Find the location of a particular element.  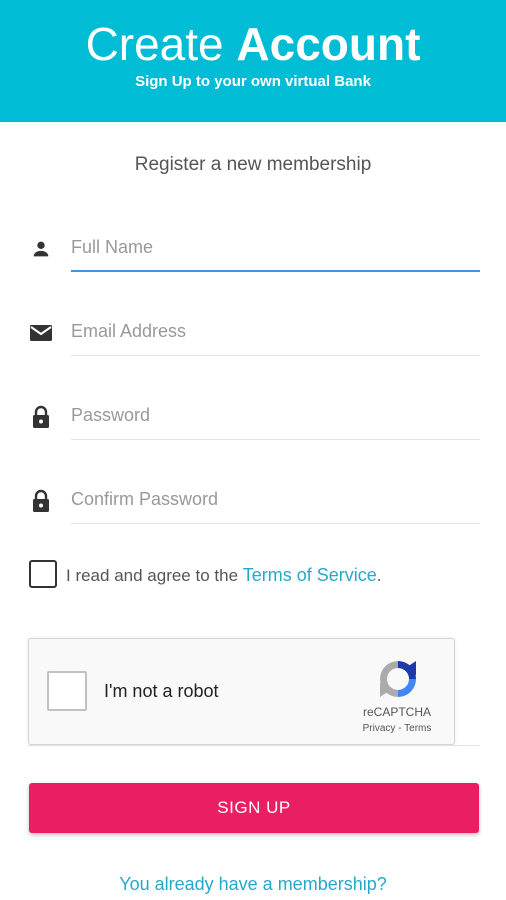

recaptcha-label: I'm not a robot is located at coordinates (161, 691).